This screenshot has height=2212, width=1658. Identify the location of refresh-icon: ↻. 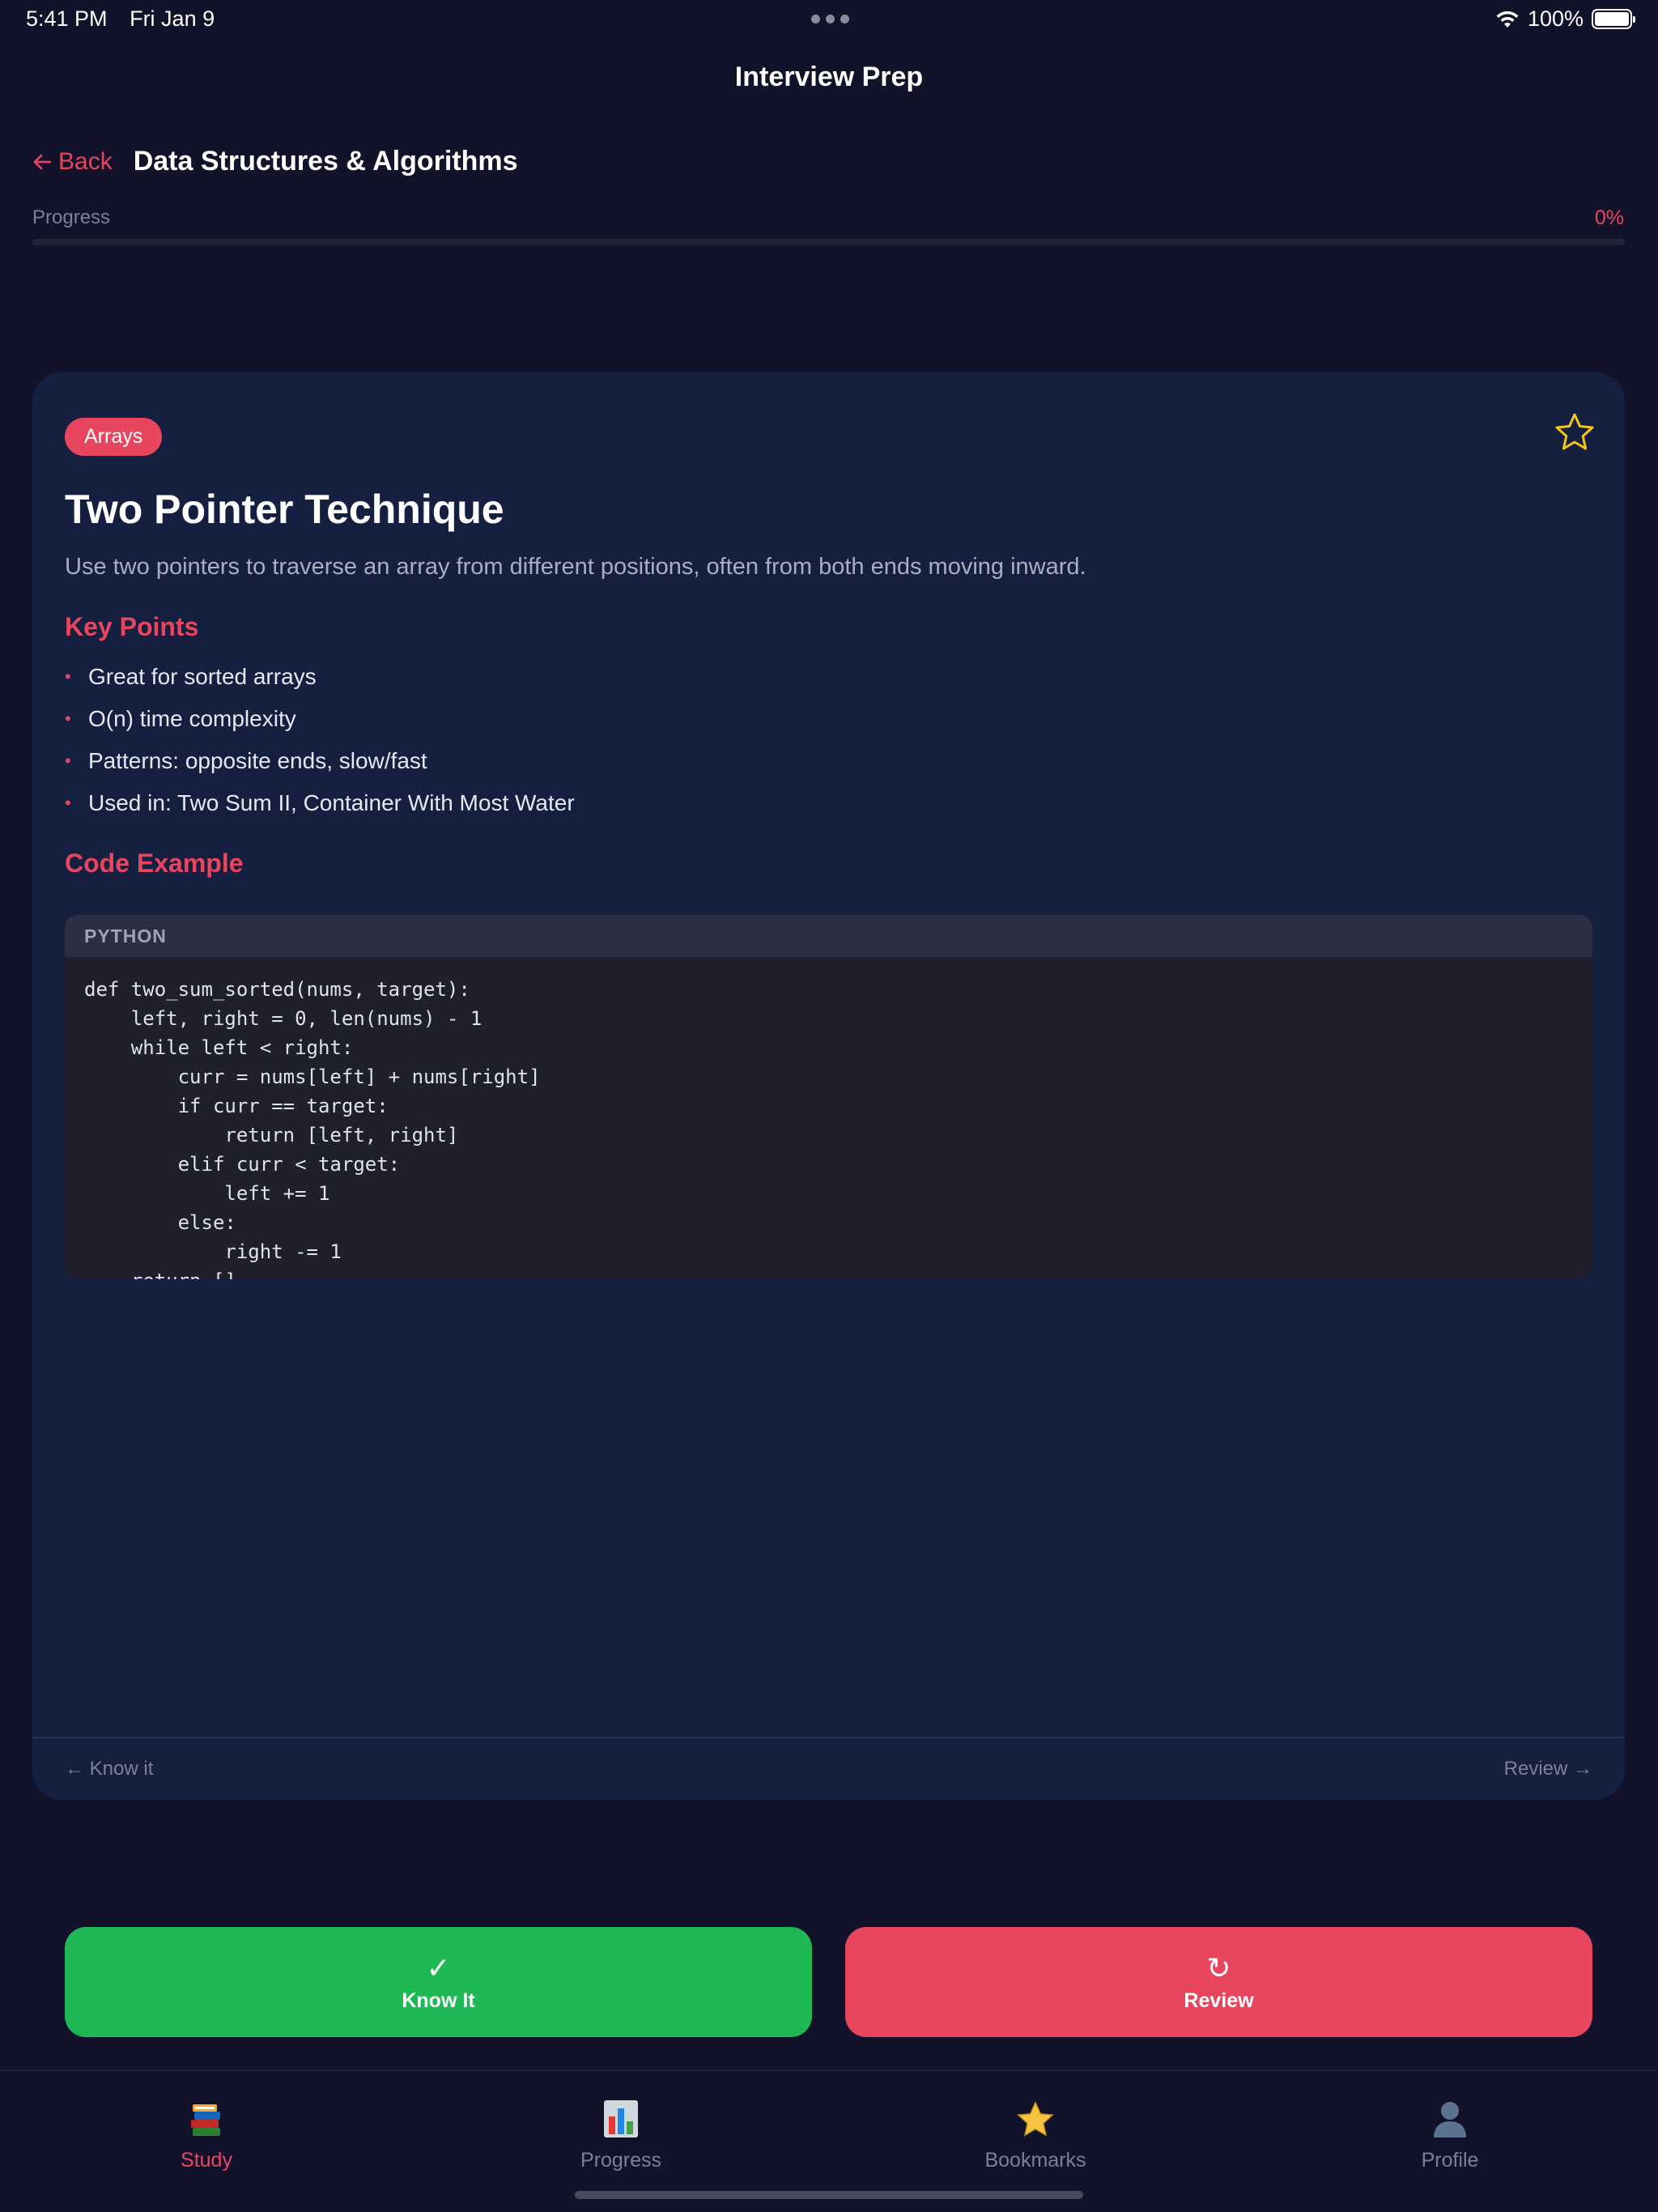
(1218, 1967).